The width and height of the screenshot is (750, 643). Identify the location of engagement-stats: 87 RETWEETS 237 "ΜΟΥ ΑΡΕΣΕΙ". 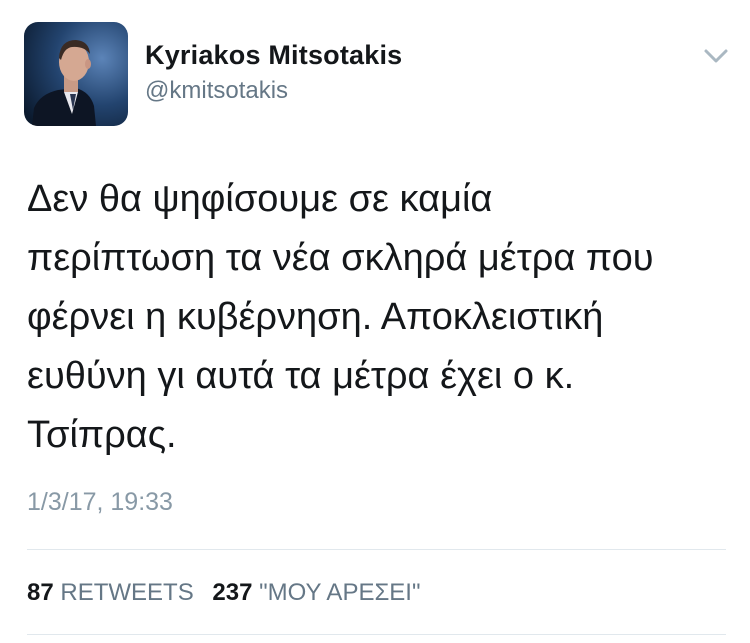
(224, 593).